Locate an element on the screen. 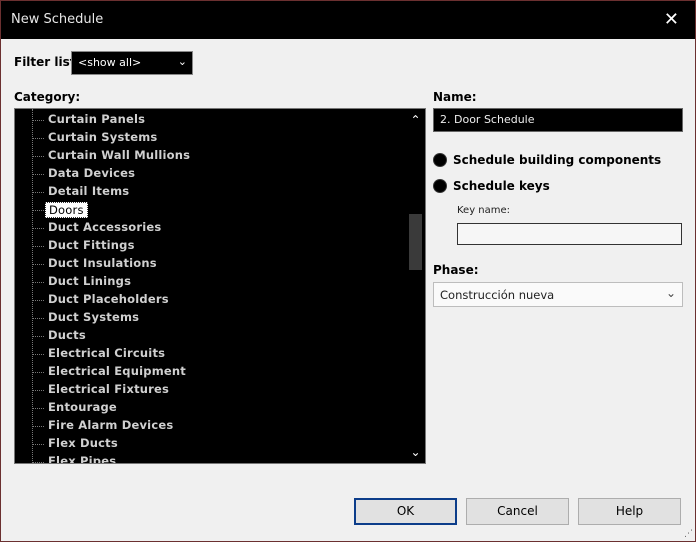 The image size is (696, 542). category-item-label: Duct Placeholders is located at coordinates (108, 299).